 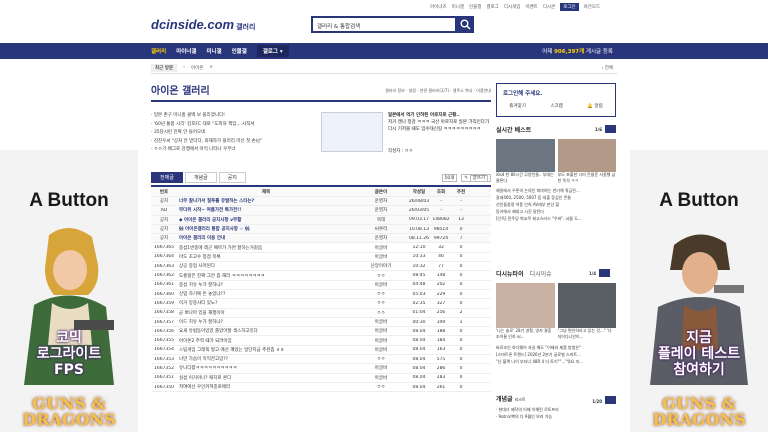 I want to click on list-item: · '60년 통합 시리' 김포FC 대로 "도피처 책임....사직서그르네, so click(x=247, y=125).